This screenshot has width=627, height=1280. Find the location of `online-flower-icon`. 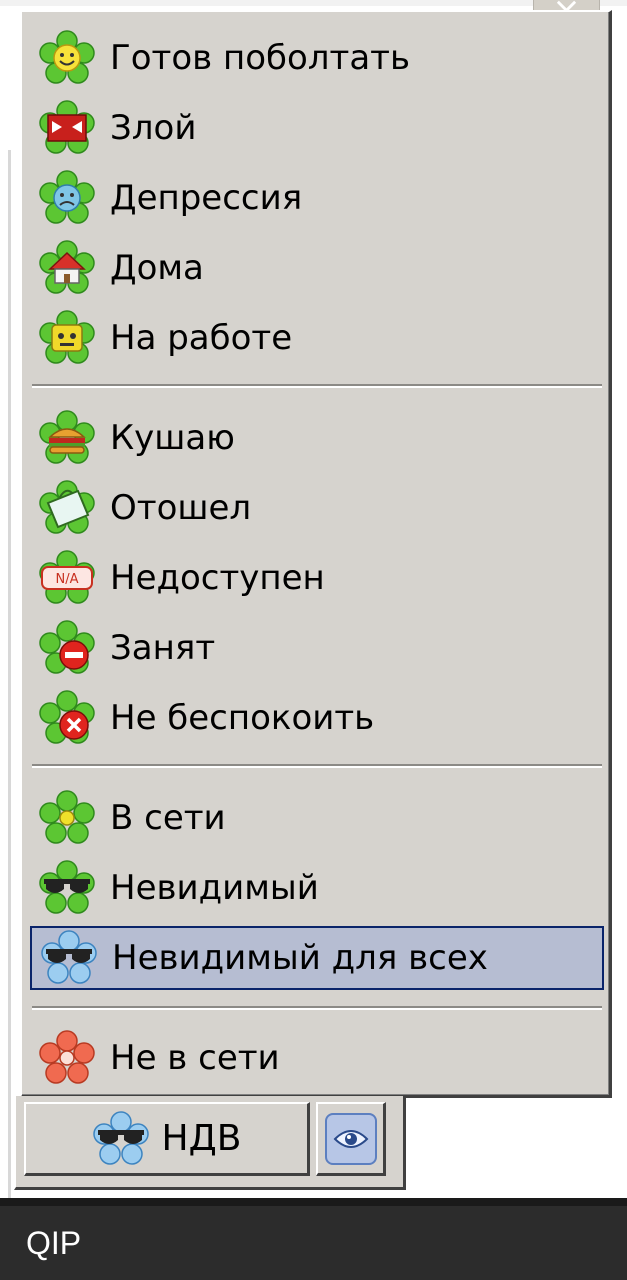

online-flower-icon is located at coordinates (67, 818).